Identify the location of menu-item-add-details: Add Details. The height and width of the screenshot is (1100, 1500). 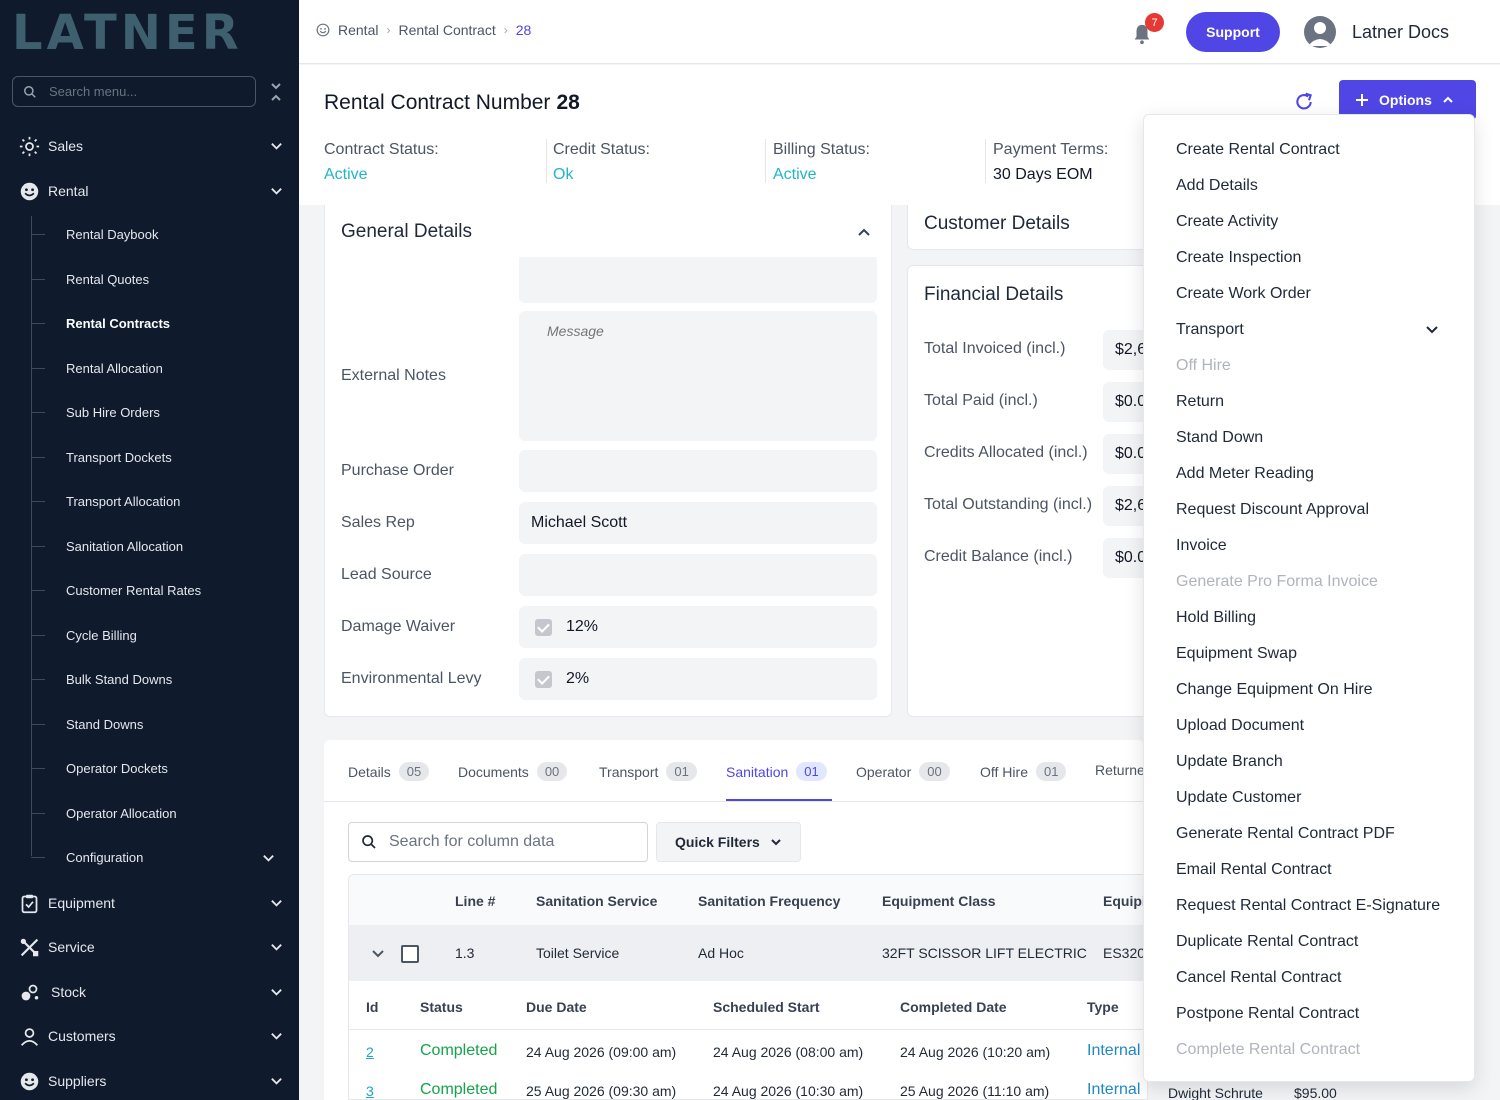
(1217, 186).